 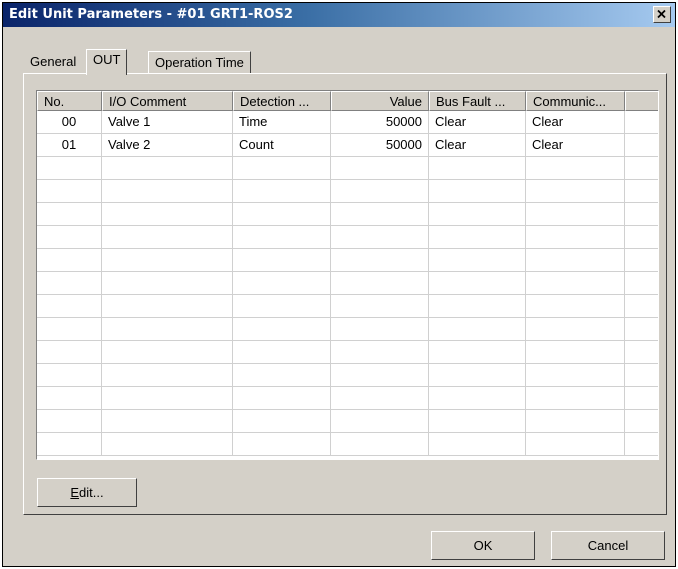 I want to click on close-button, so click(x=662, y=14).